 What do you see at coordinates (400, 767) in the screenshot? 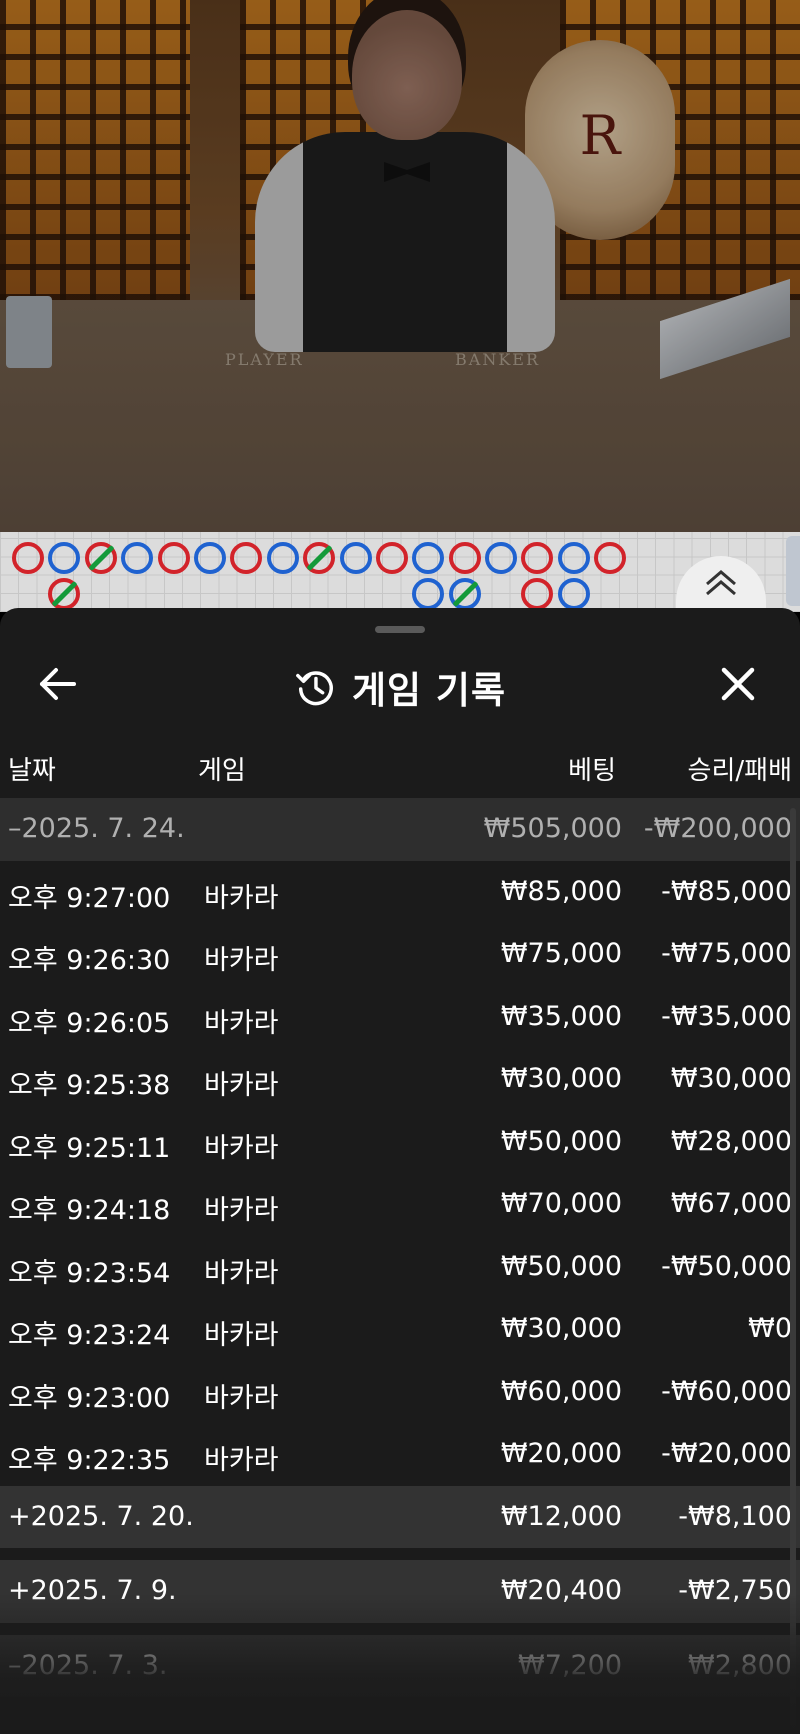
I see `history-column-headers: 날짜 게임 베팅 승리/패배` at bounding box center [400, 767].